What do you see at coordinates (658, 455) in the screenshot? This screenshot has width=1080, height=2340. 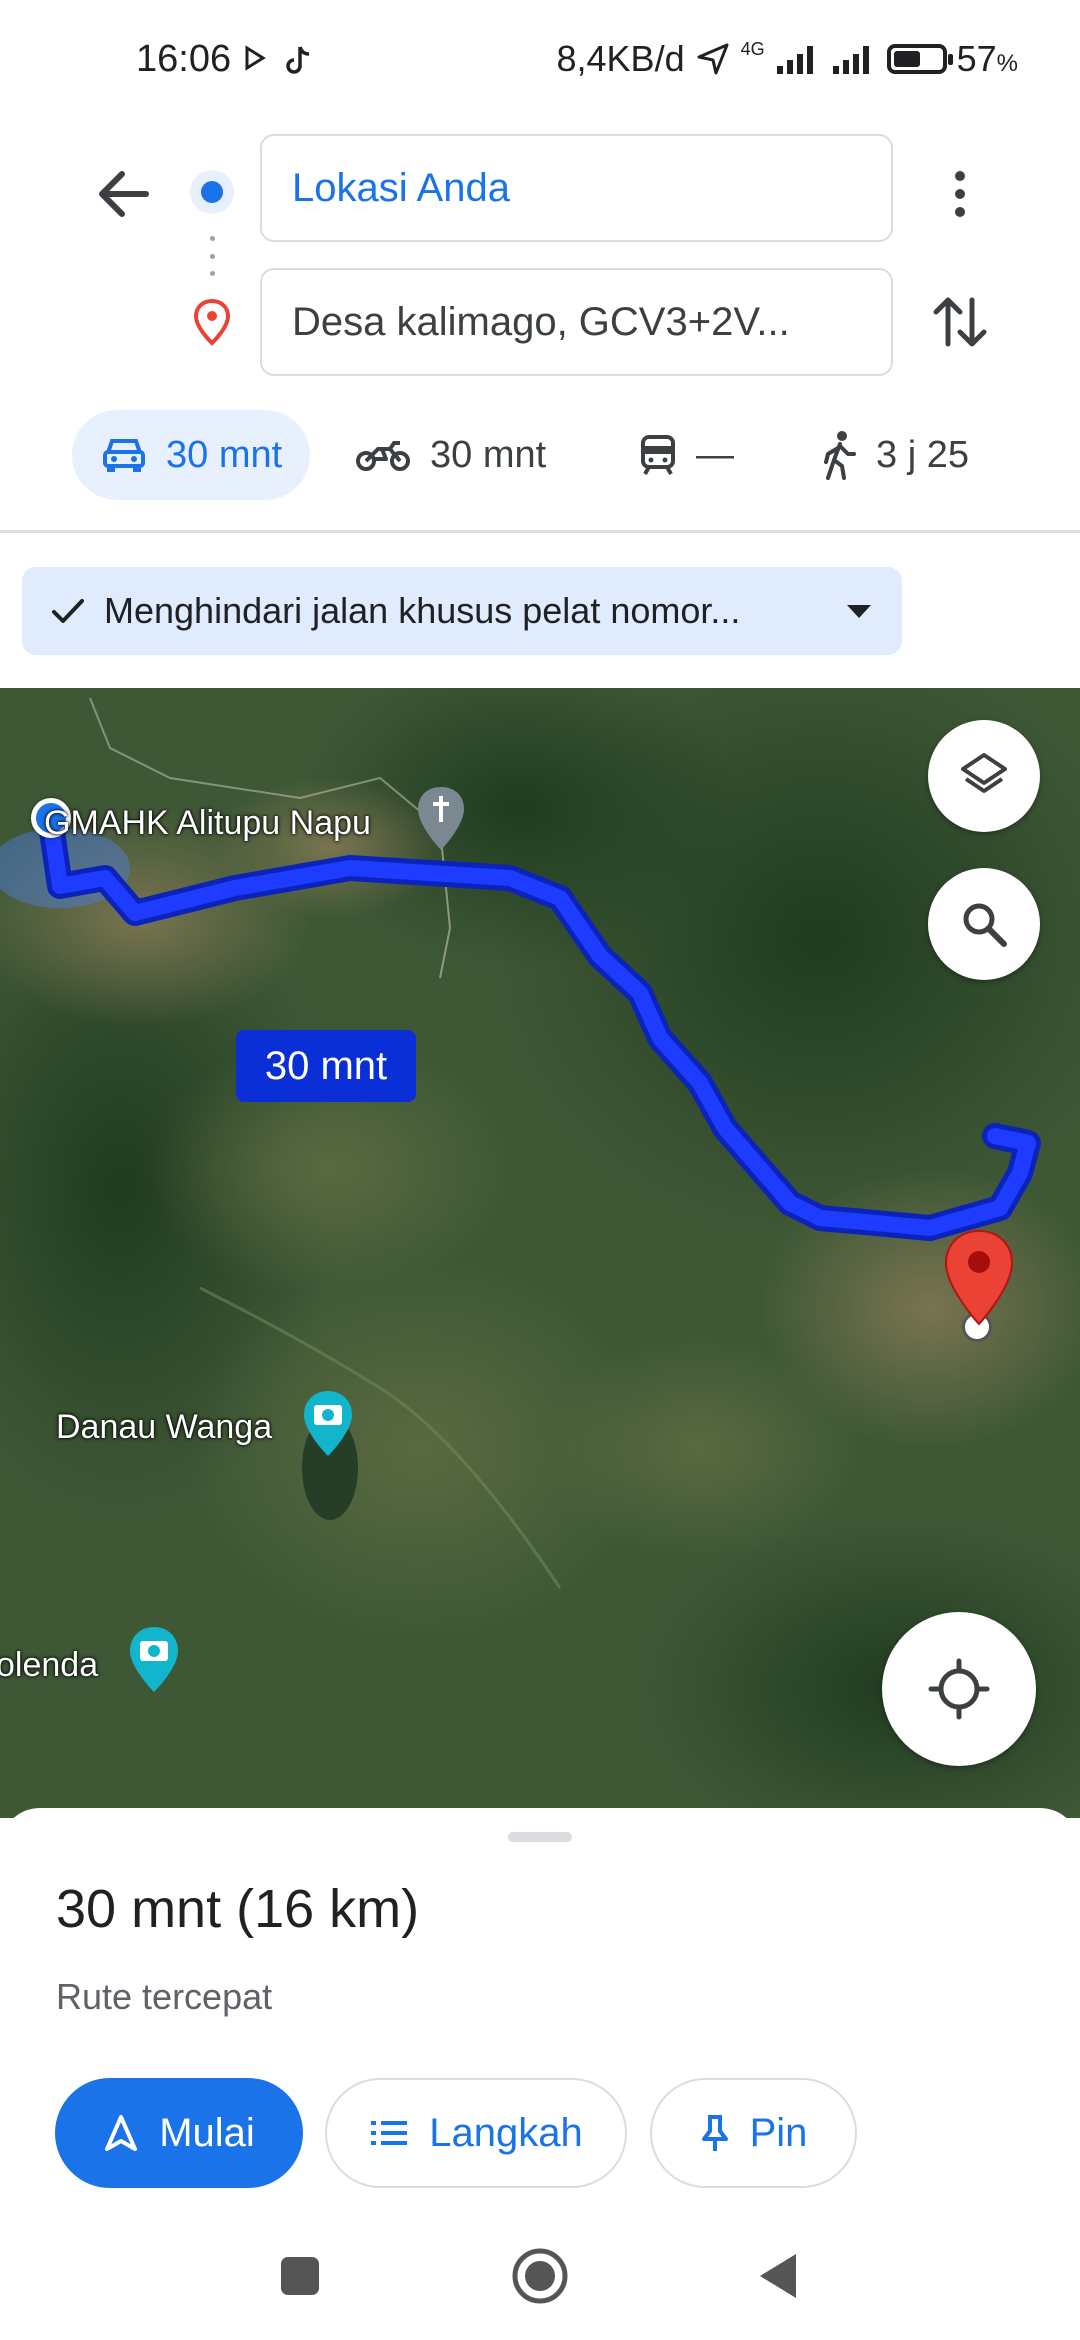 I see `train-icon` at bounding box center [658, 455].